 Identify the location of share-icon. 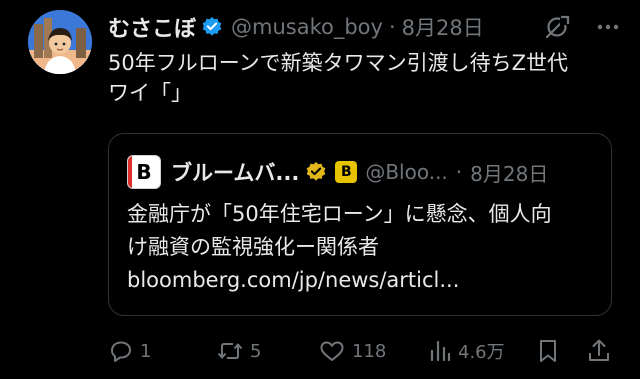
(599, 350).